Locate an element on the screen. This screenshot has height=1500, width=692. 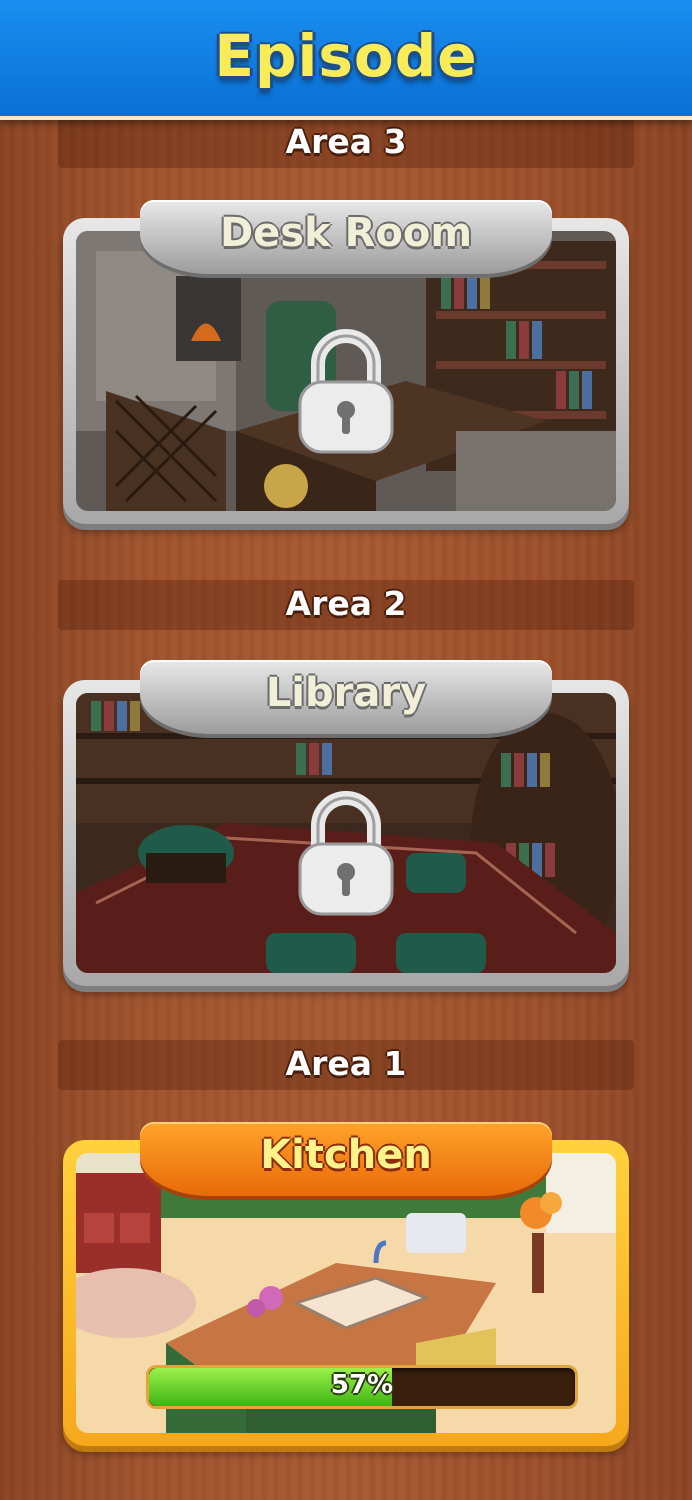
kitchen-progress-bar: 57% is located at coordinates (362, 1387).